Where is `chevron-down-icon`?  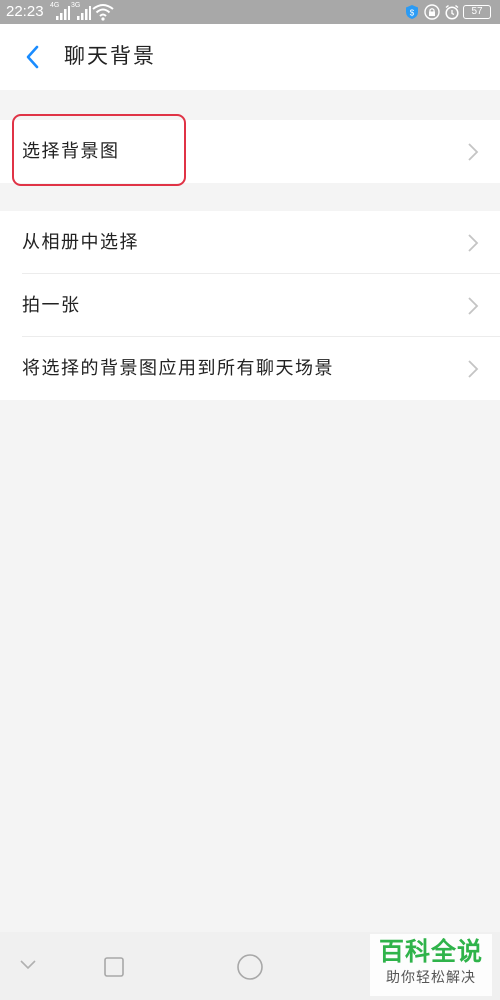
chevron-down-icon is located at coordinates (28, 965).